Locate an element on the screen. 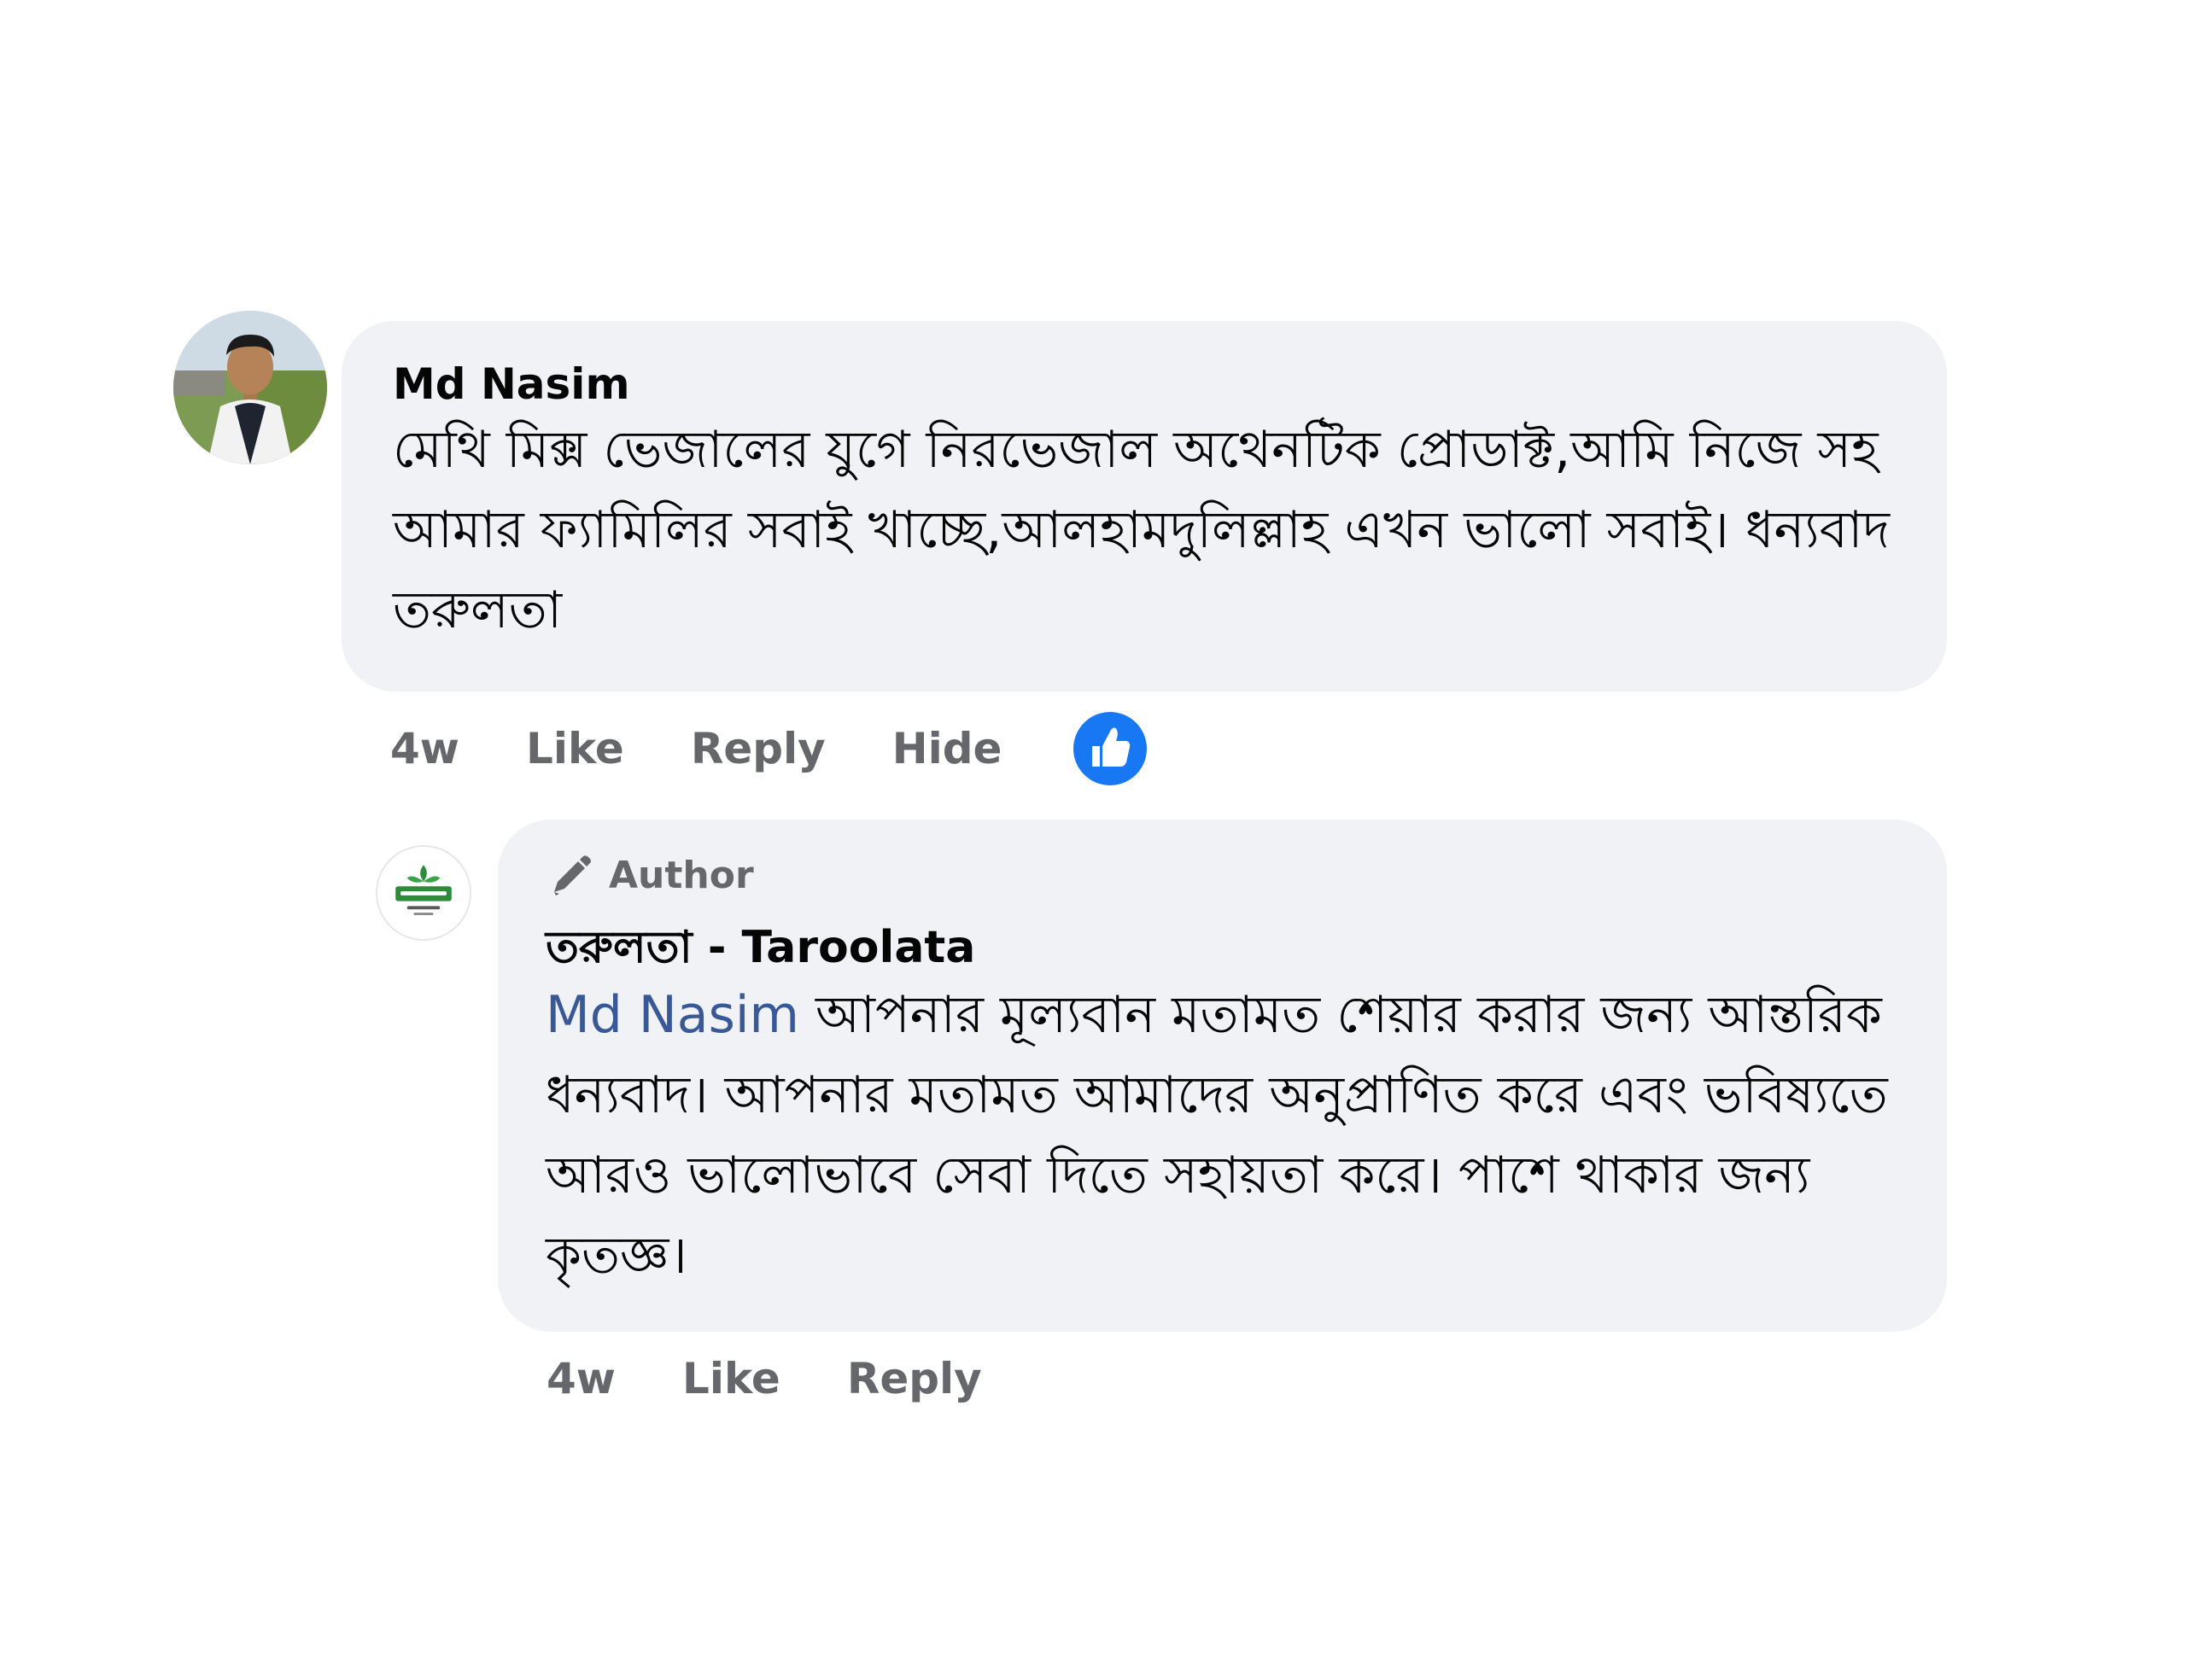  comment-timestamp: 4w is located at coordinates (425, 749).